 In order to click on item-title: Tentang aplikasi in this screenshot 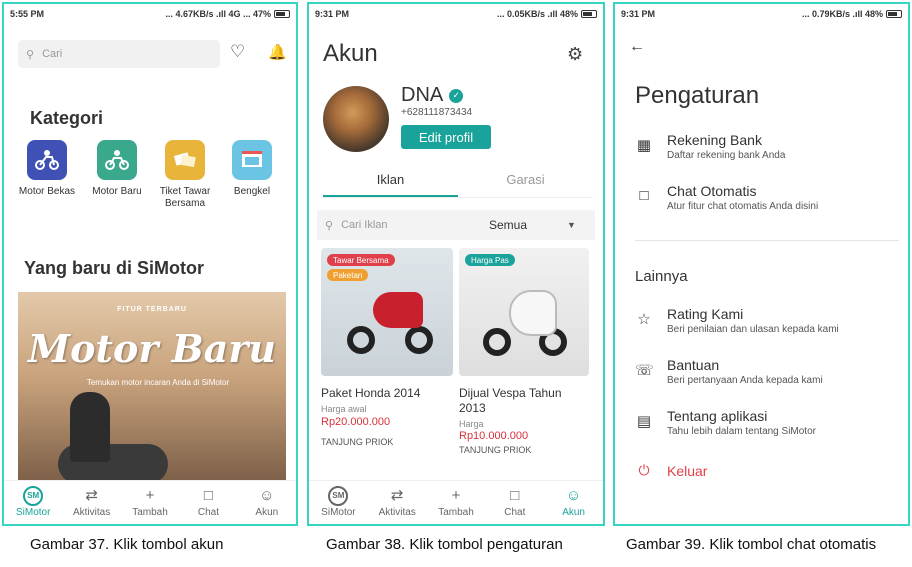, I will do `click(717, 416)`.